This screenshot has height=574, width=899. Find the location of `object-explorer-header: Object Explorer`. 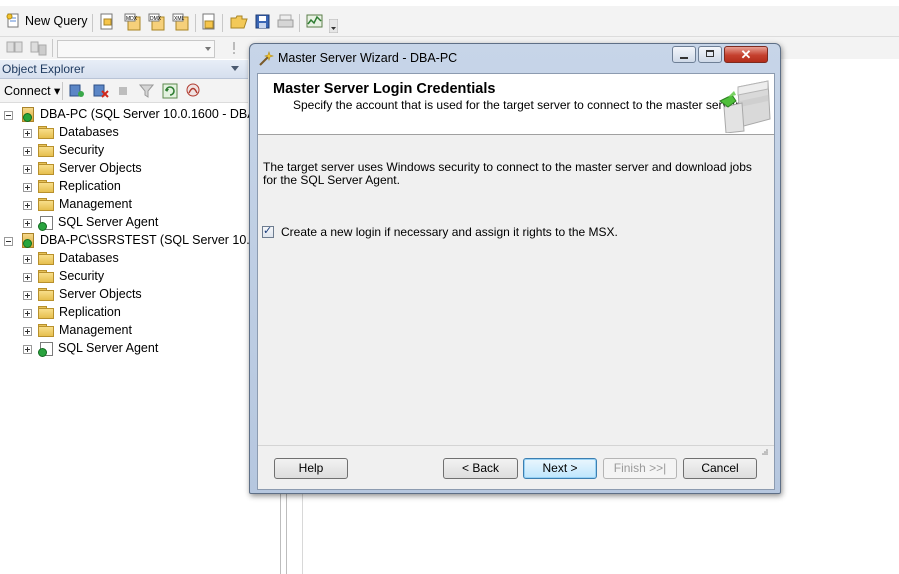

object-explorer-header: Object Explorer is located at coordinates (124, 69).